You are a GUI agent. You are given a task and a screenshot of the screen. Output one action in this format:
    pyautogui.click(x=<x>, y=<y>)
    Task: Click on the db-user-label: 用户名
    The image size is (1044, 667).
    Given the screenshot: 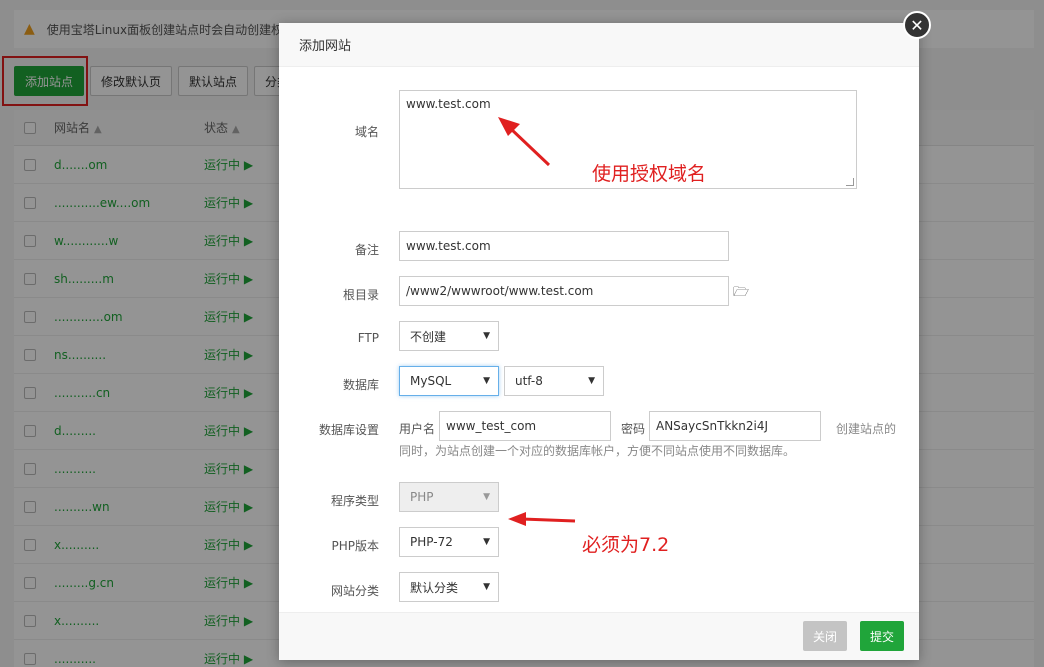 What is the action you would take?
    pyautogui.click(x=417, y=429)
    